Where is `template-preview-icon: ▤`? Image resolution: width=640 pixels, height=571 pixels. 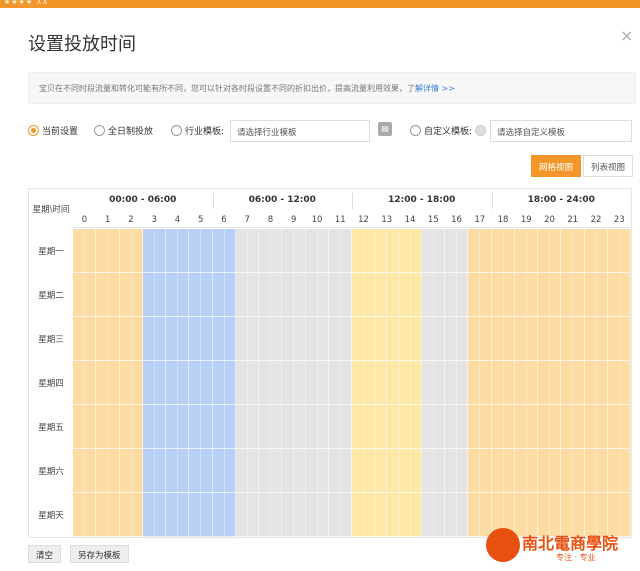 template-preview-icon: ▤ is located at coordinates (385, 129).